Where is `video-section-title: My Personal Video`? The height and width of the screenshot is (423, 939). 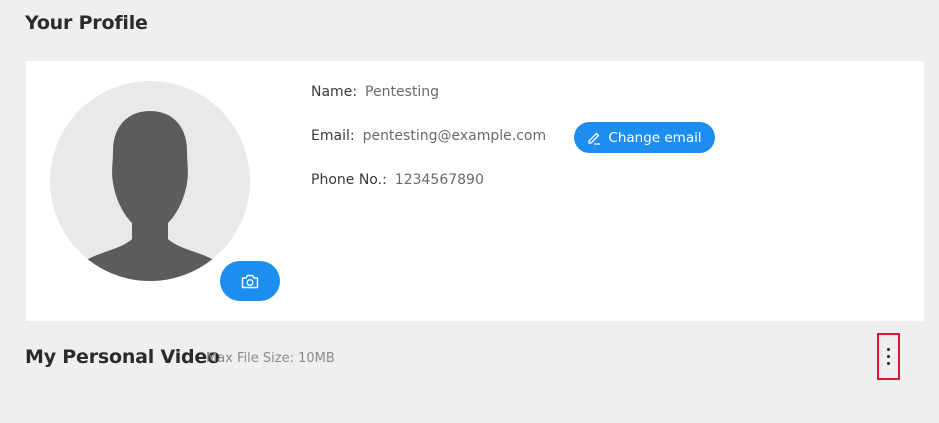 video-section-title: My Personal Video is located at coordinates (122, 357).